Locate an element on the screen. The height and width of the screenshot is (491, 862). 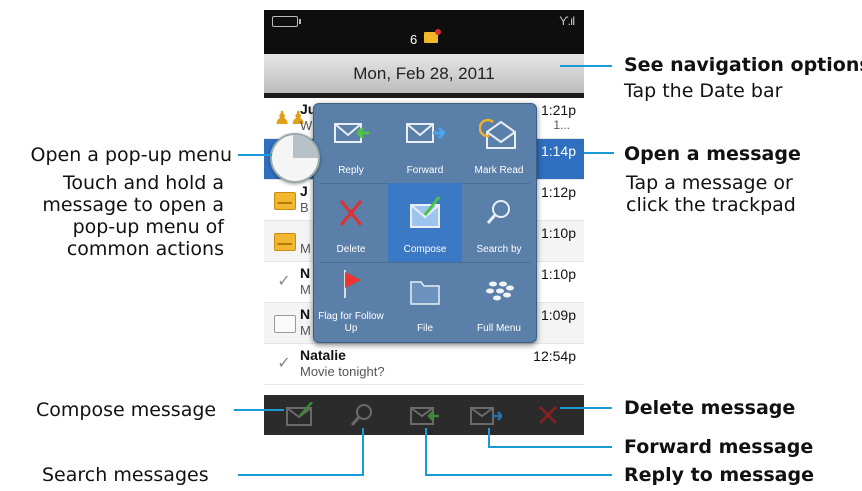
annotation-nav-sub: Tap the Date bar is located at coordinates (703, 91).